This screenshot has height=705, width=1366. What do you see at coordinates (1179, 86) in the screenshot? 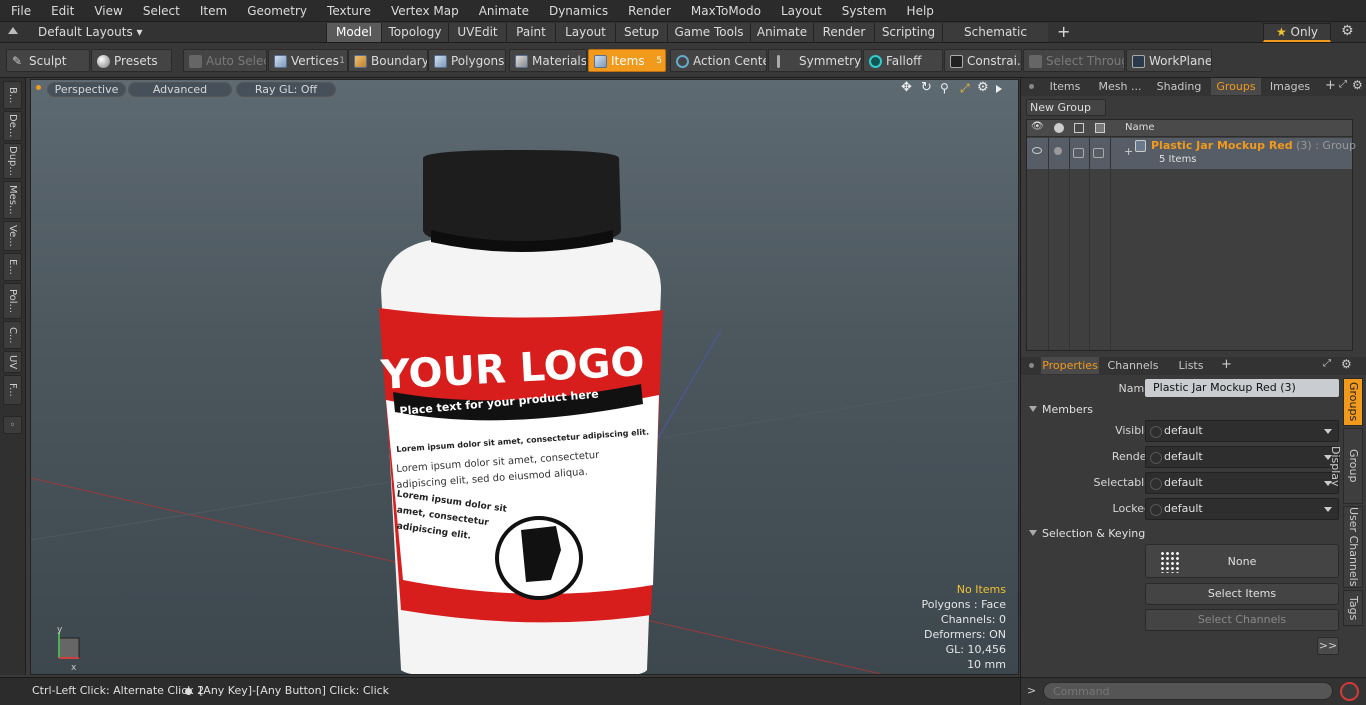
I see `tab-shading: Shading` at bounding box center [1179, 86].